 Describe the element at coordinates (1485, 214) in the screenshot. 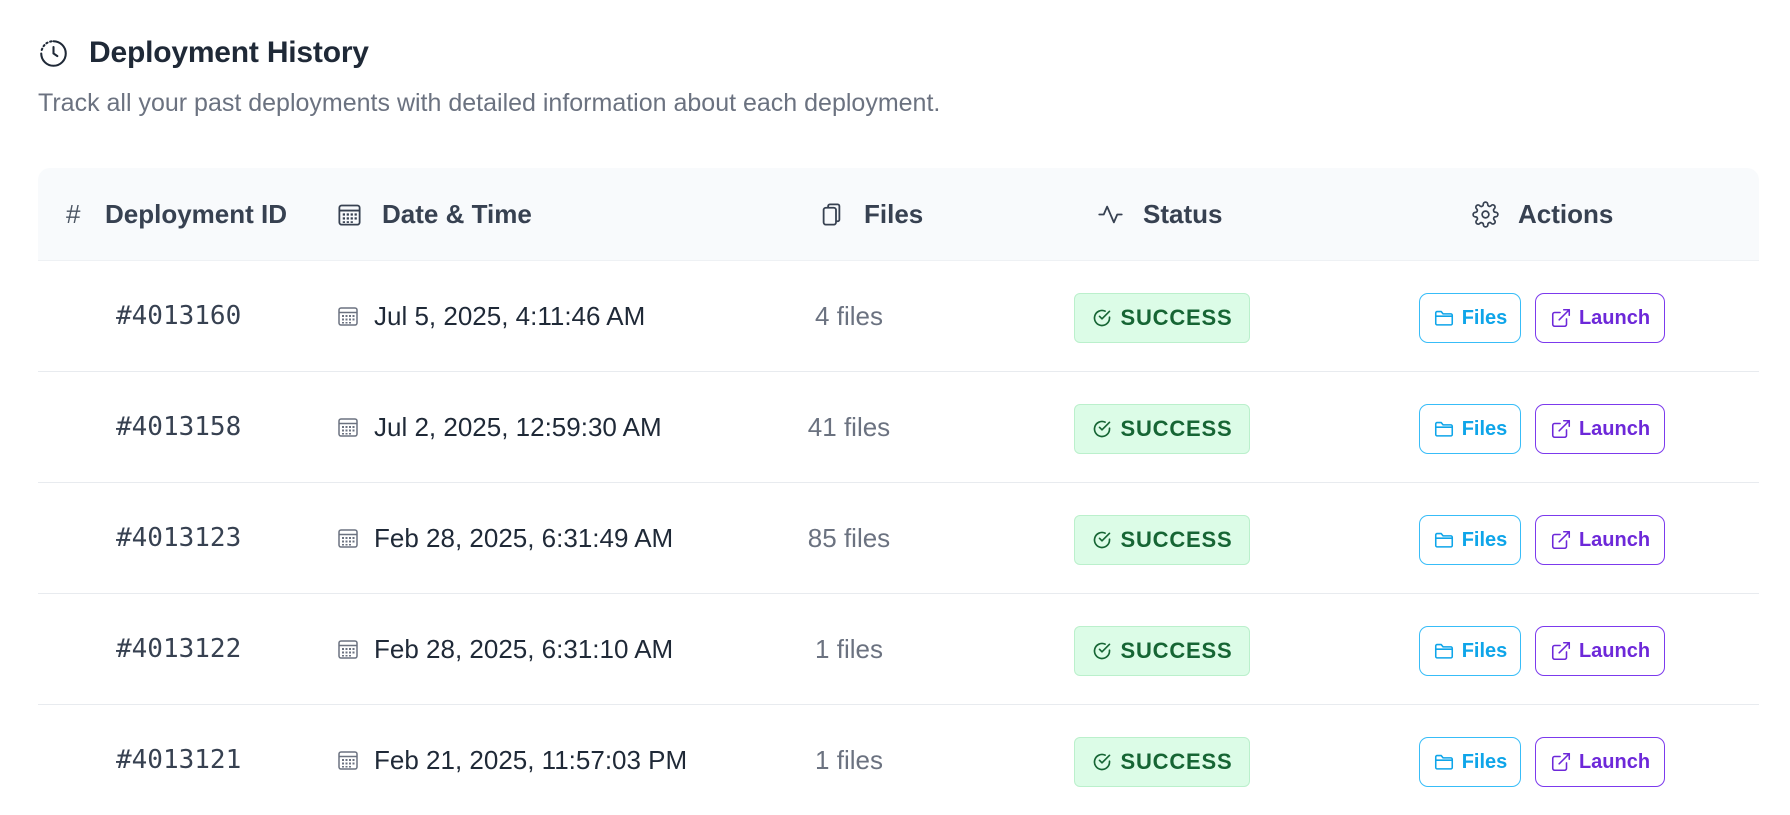

I see `gear-icon` at that location.